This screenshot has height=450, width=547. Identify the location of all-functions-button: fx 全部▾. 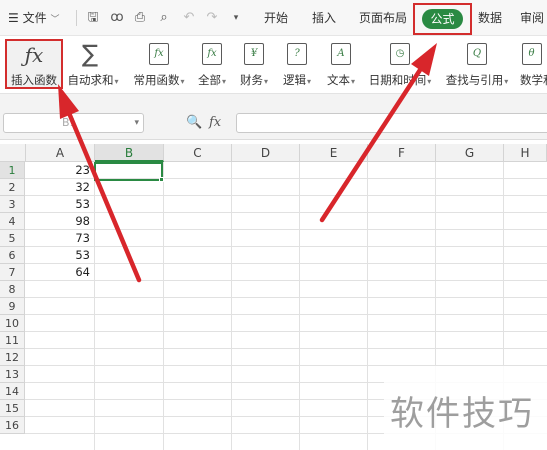
(212, 65).